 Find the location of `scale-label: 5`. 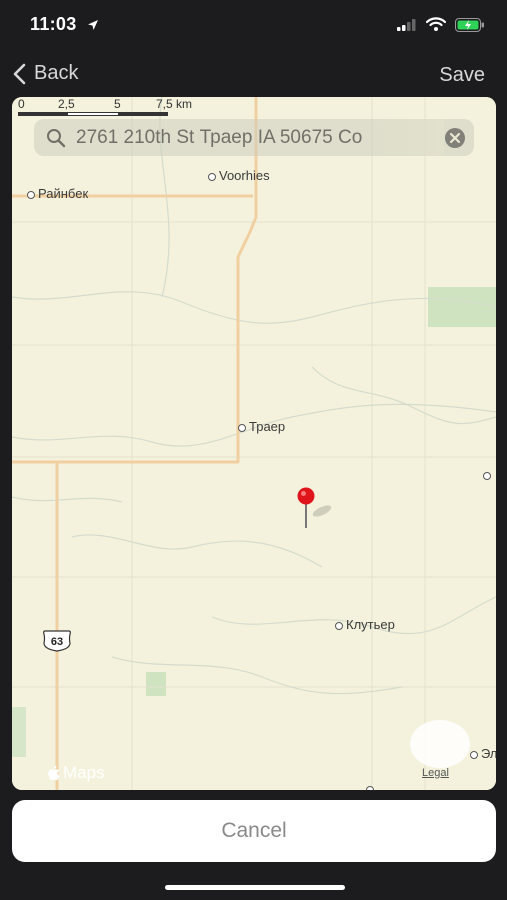

scale-label: 5 is located at coordinates (117, 104).